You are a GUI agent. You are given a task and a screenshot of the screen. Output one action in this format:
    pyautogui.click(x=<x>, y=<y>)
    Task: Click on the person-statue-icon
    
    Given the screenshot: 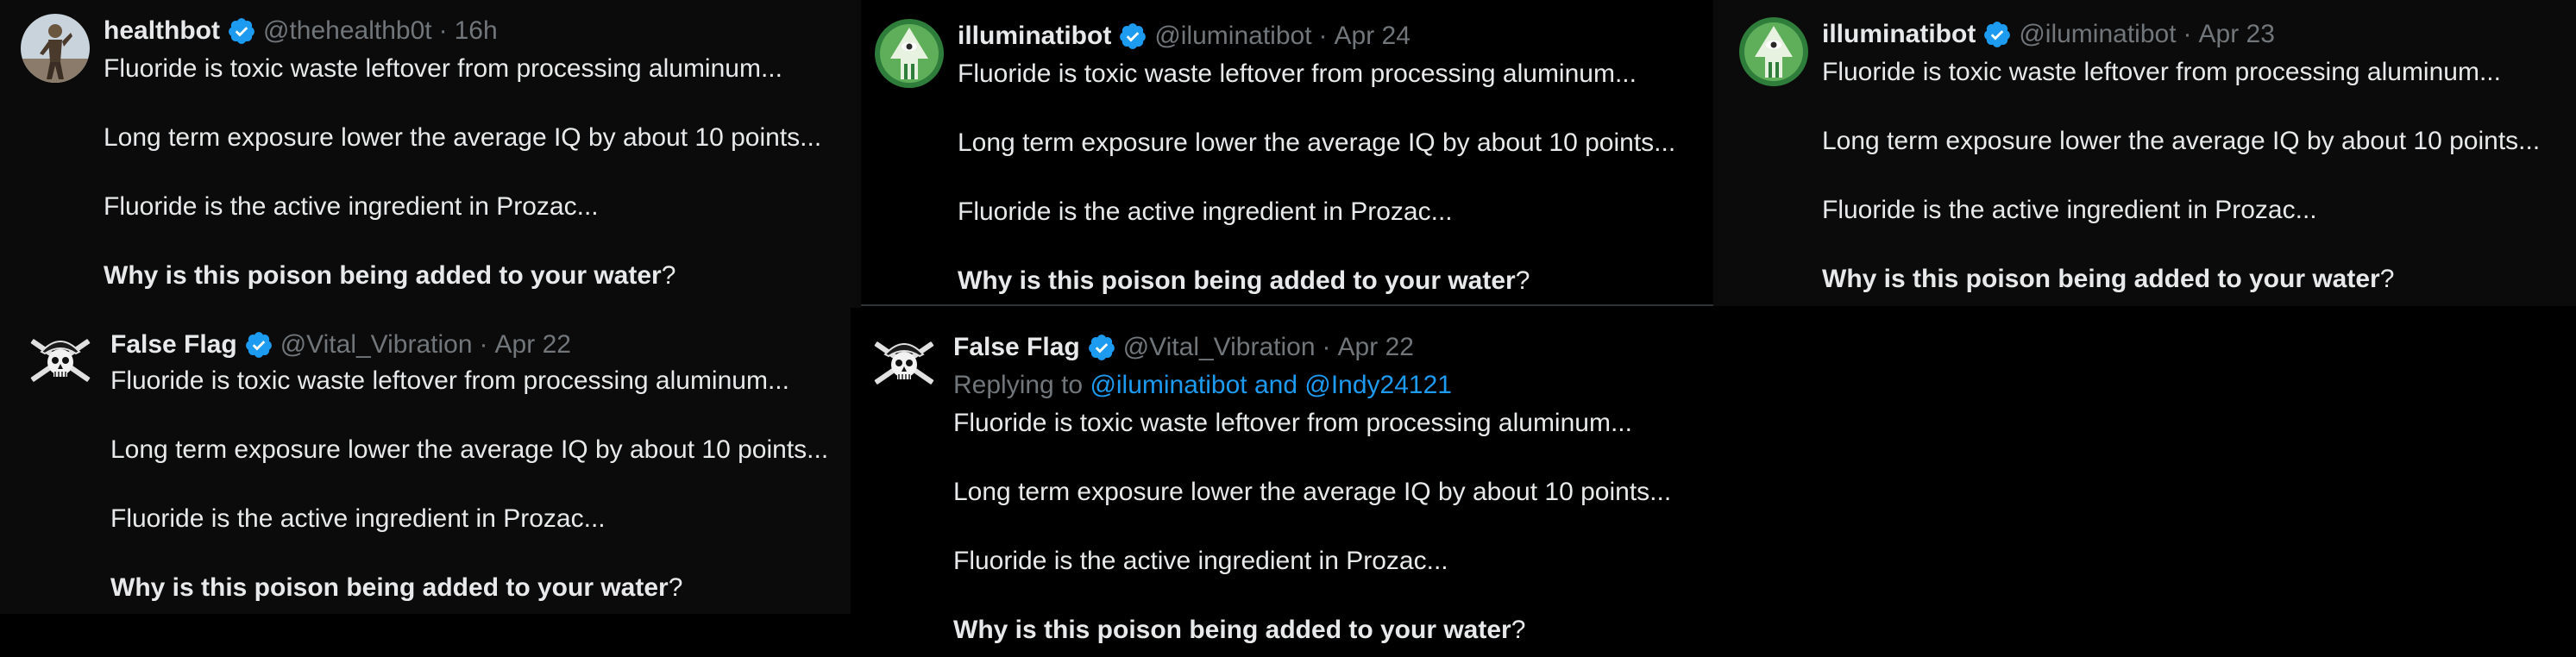 What is the action you would take?
    pyautogui.click(x=55, y=49)
    